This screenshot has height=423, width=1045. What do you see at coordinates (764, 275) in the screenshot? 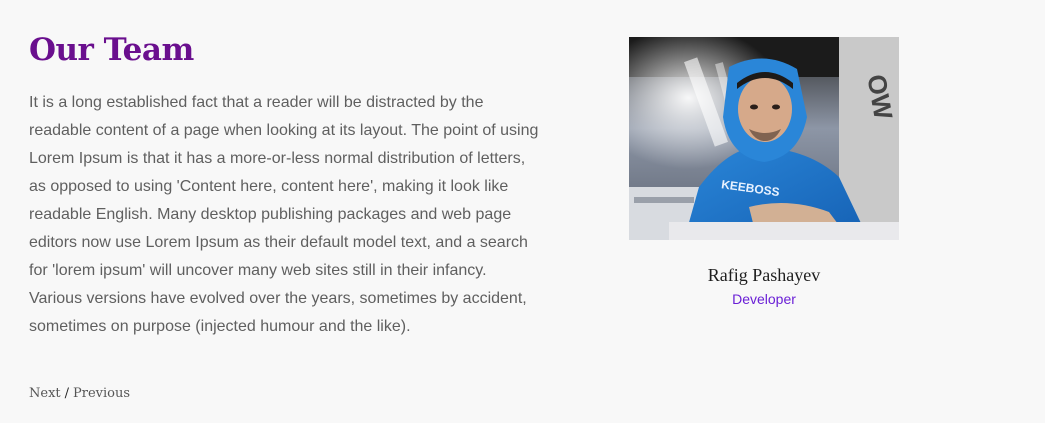
I see `member-name: Rafig Pashayev` at bounding box center [764, 275].